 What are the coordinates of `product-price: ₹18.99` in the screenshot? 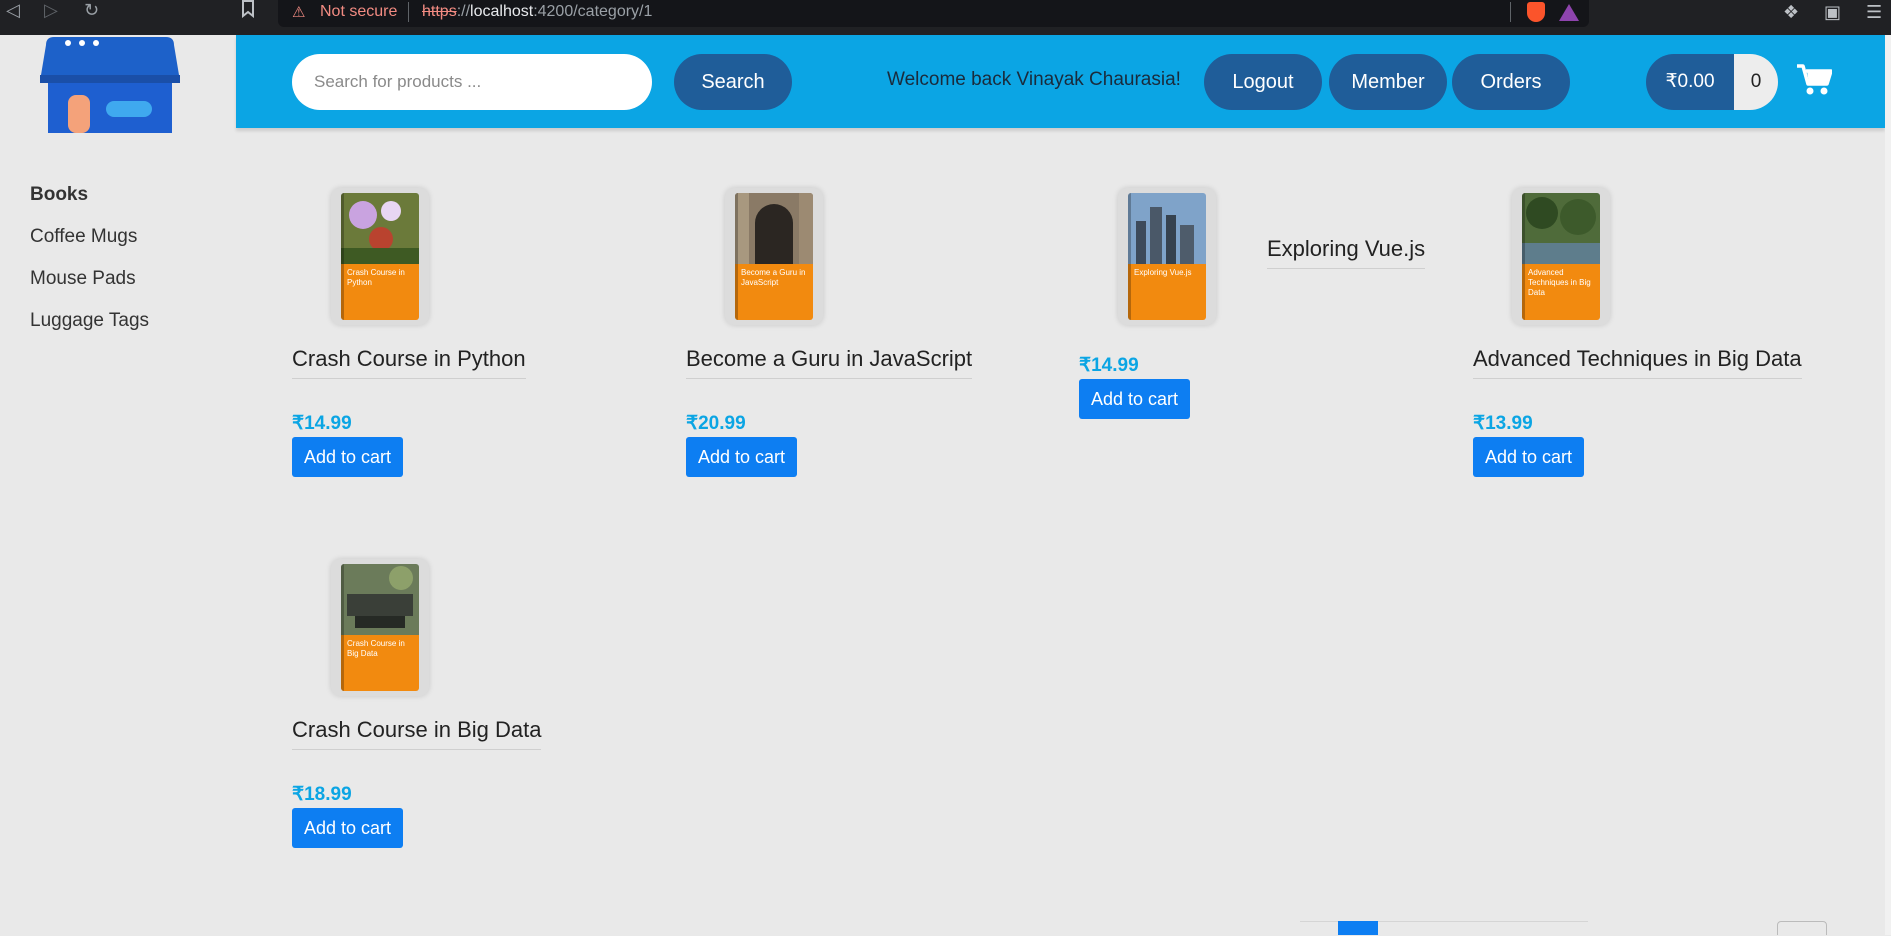 It's located at (322, 794).